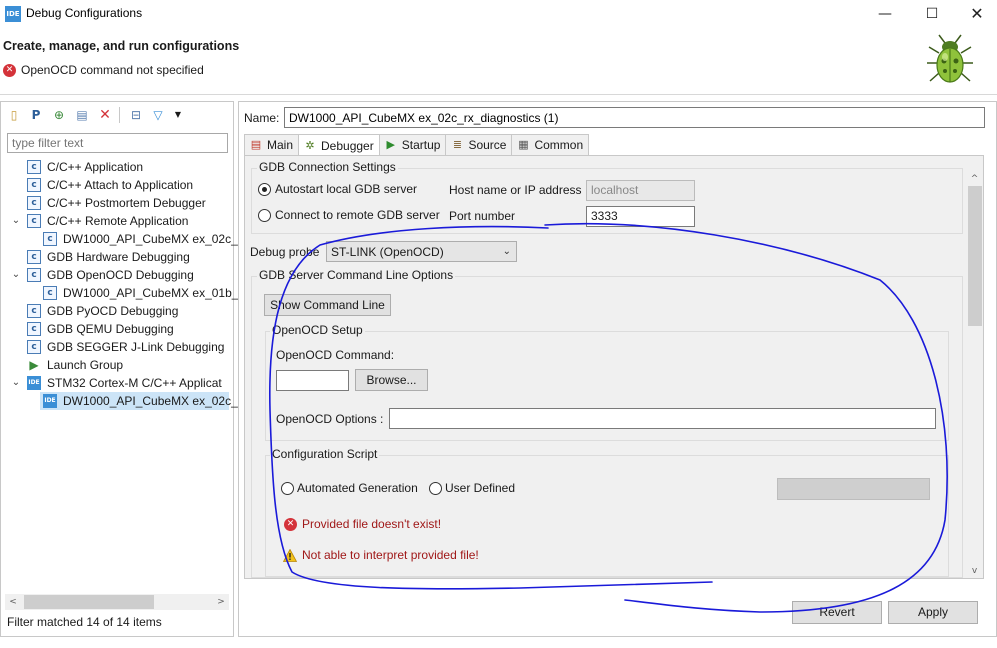 This screenshot has width=997, height=648. I want to click on script-browse-button-disabled, so click(853, 489).